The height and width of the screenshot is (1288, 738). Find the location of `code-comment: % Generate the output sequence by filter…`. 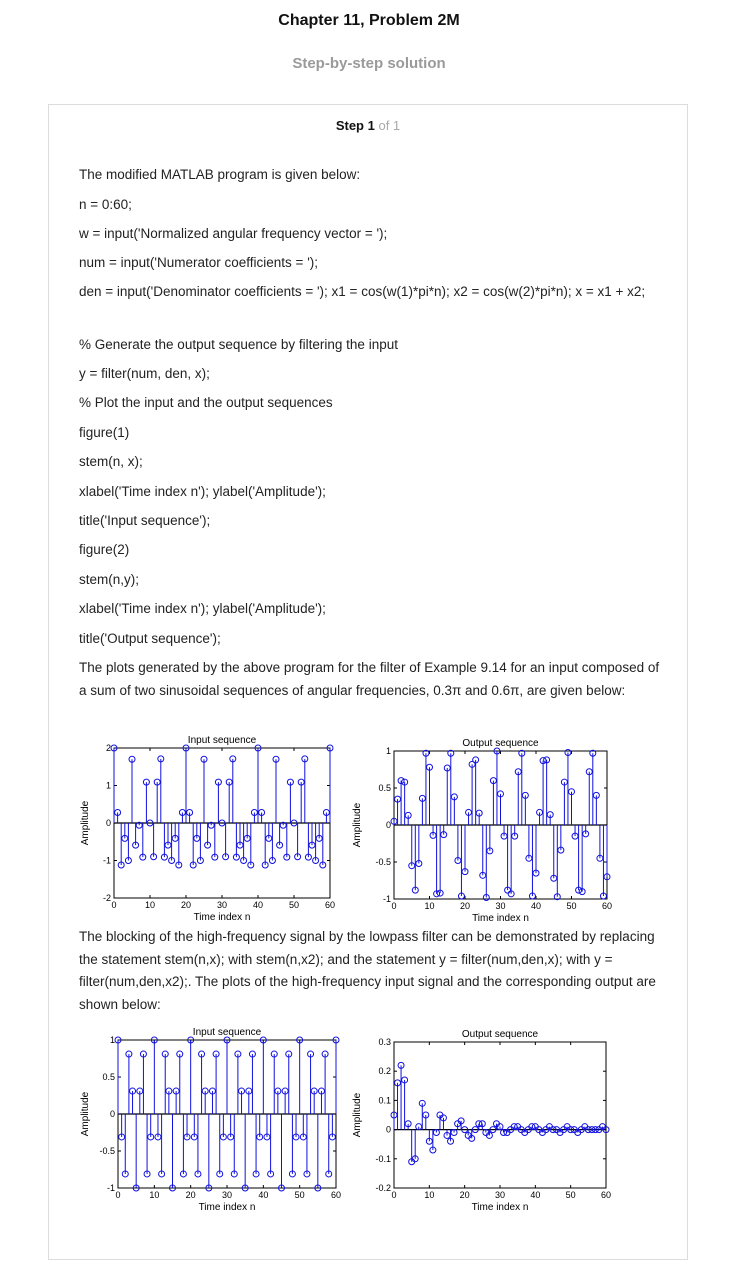

code-comment: % Generate the output sequence by filter… is located at coordinates (238, 344).